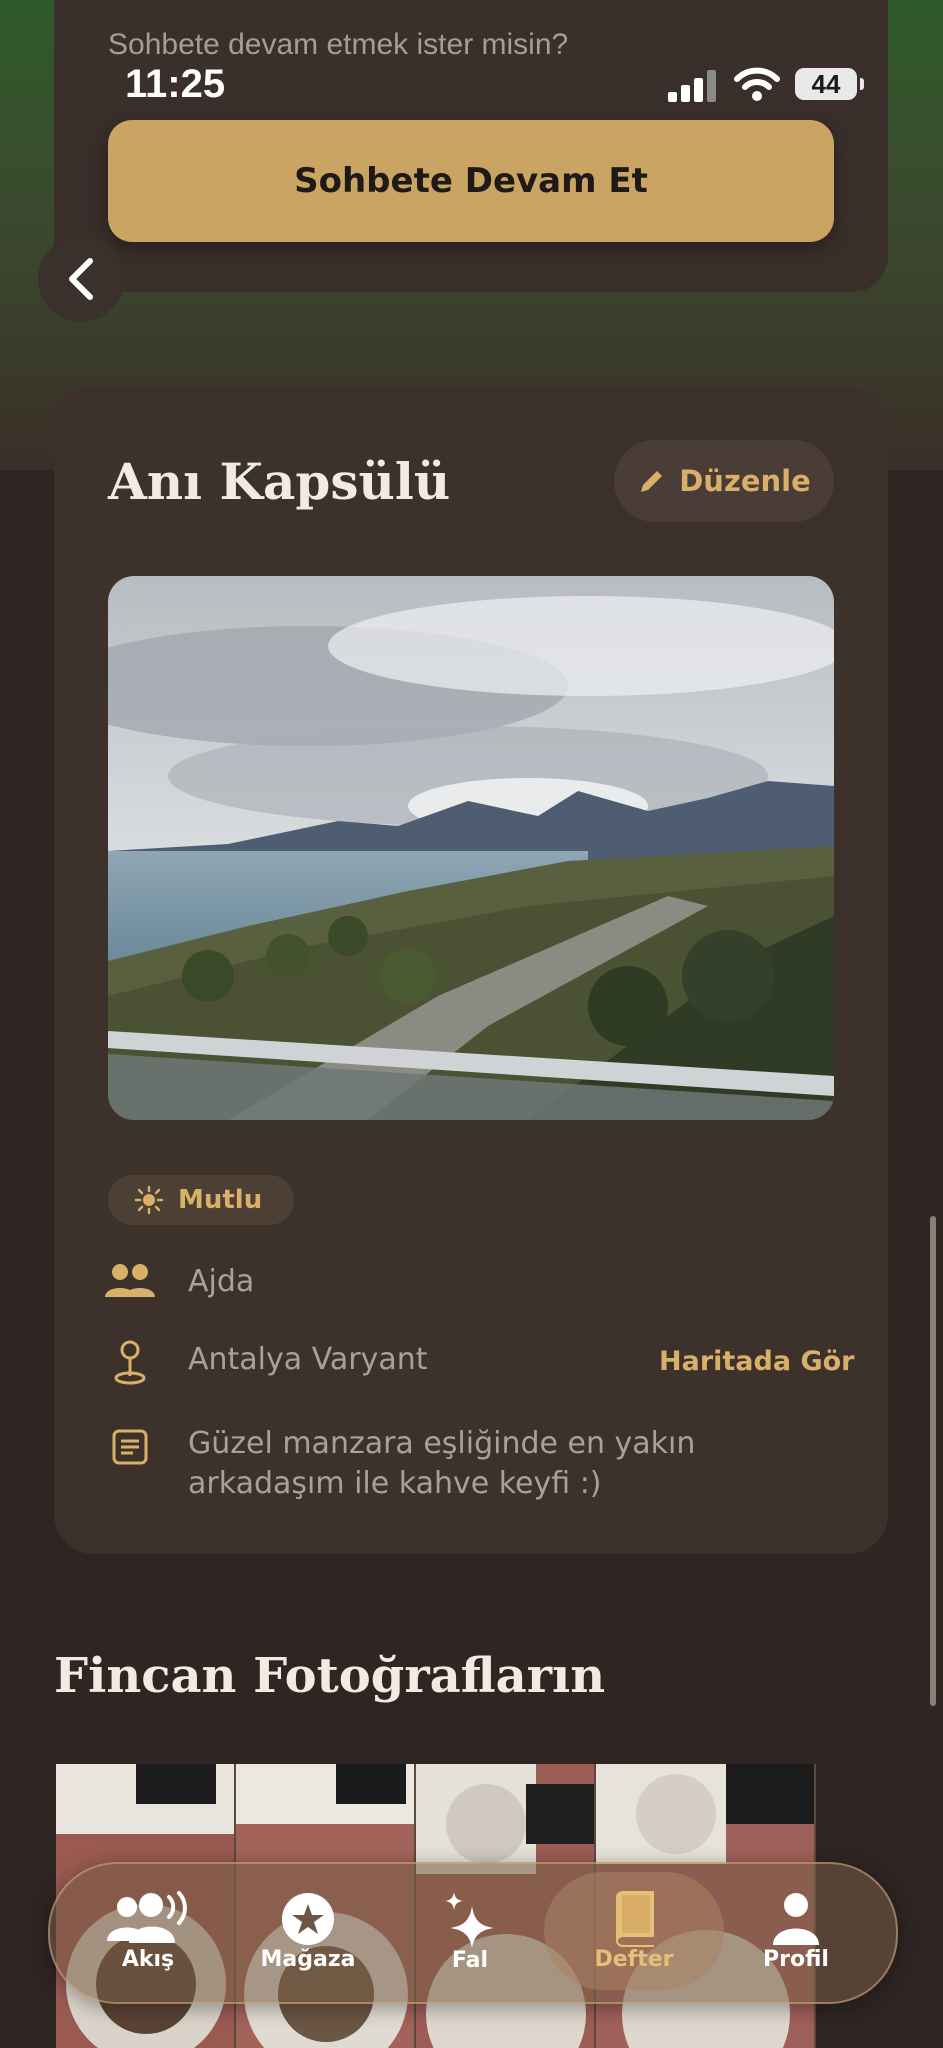 The height and width of the screenshot is (2048, 943). I want to click on people-row, so click(130, 1281).